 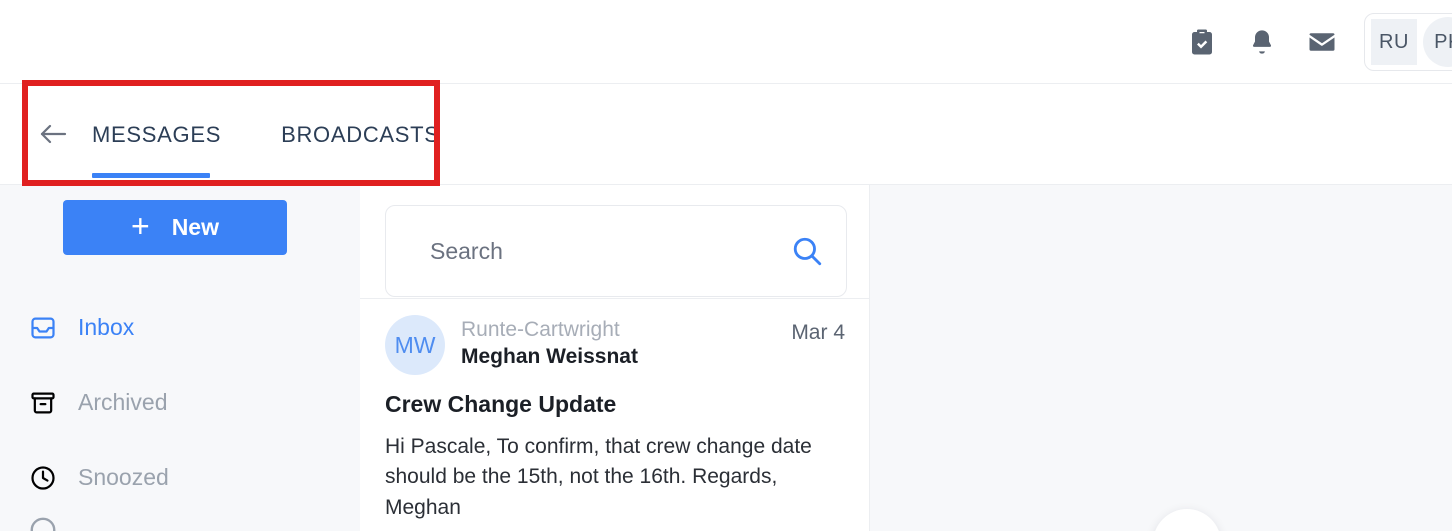 What do you see at coordinates (501, 404) in the screenshot?
I see `message-subject: Crew Change Update` at bounding box center [501, 404].